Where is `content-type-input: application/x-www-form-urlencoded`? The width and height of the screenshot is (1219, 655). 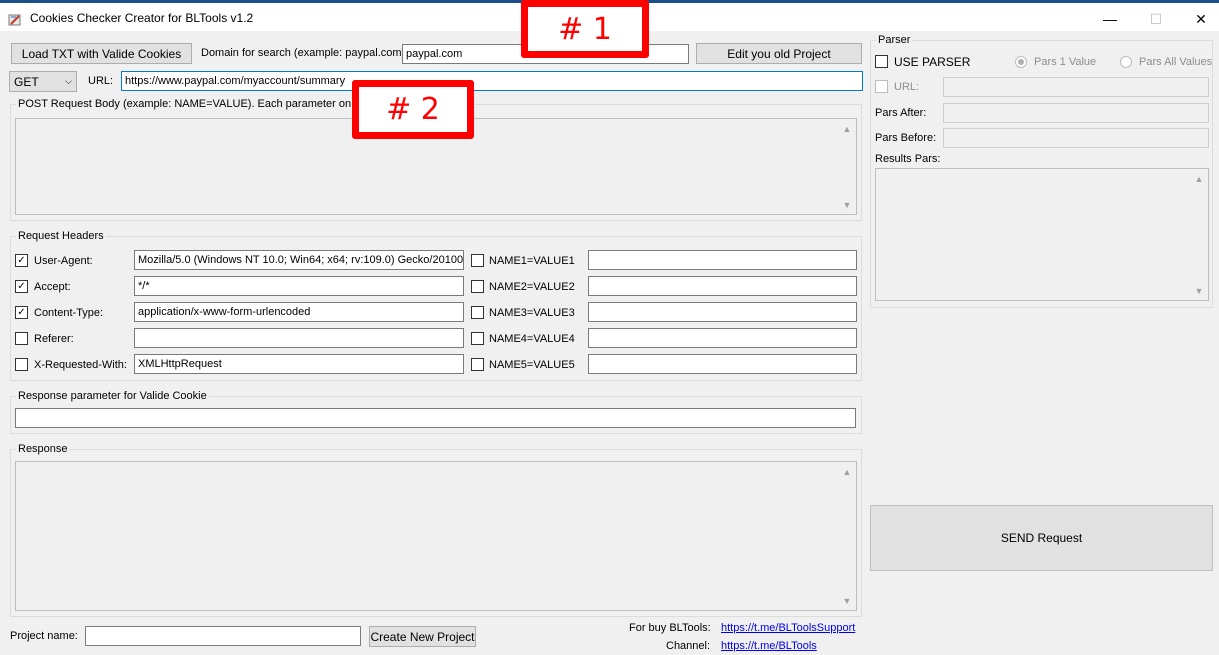
content-type-input: application/x-www-form-urlencoded is located at coordinates (299, 312).